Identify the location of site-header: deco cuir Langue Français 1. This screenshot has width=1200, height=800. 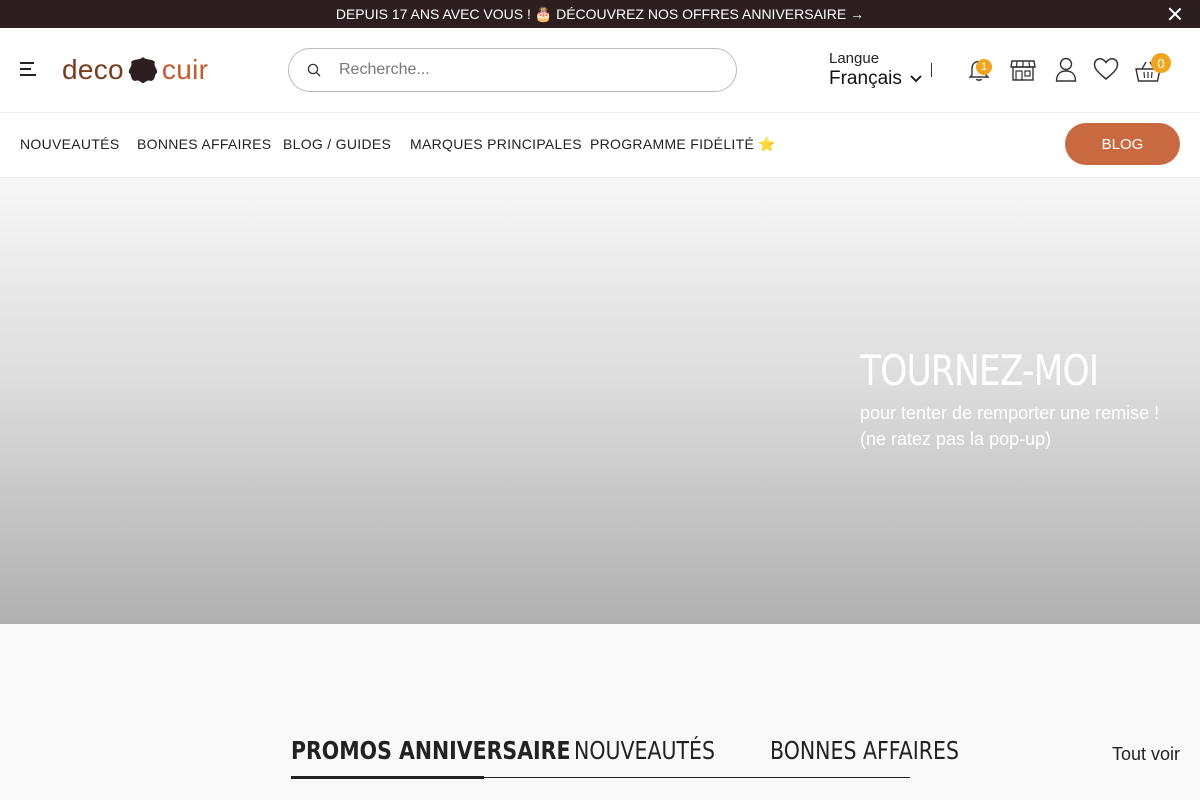
(600, 70).